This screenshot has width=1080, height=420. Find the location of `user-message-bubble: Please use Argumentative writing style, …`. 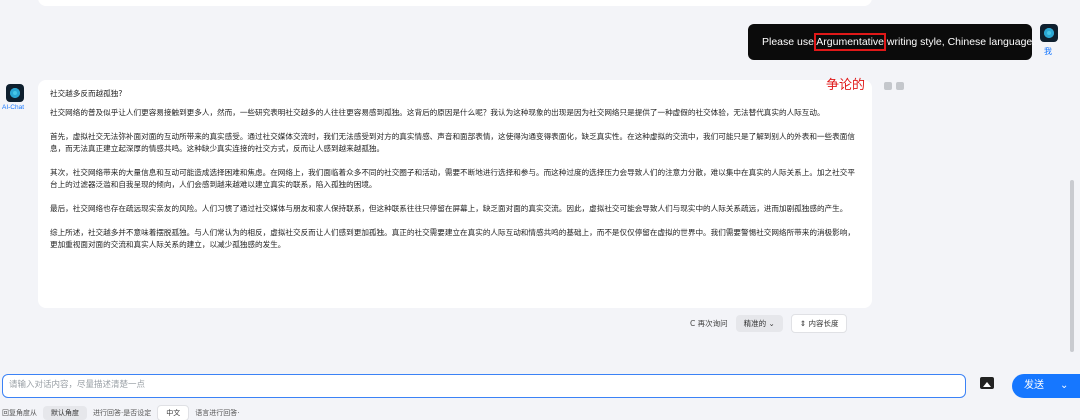

user-message-bubble: Please use Argumentative writing style, … is located at coordinates (892, 42).